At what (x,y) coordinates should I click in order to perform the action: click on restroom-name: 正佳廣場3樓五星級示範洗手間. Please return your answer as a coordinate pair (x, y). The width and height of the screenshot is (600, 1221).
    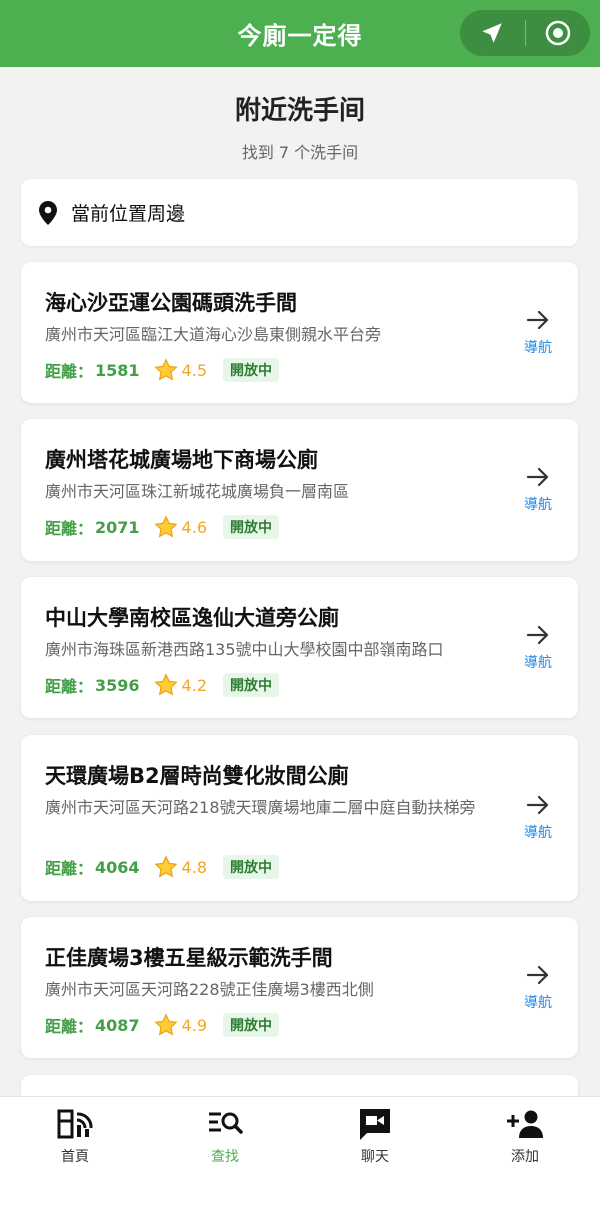
    Looking at the image, I should click on (189, 958).